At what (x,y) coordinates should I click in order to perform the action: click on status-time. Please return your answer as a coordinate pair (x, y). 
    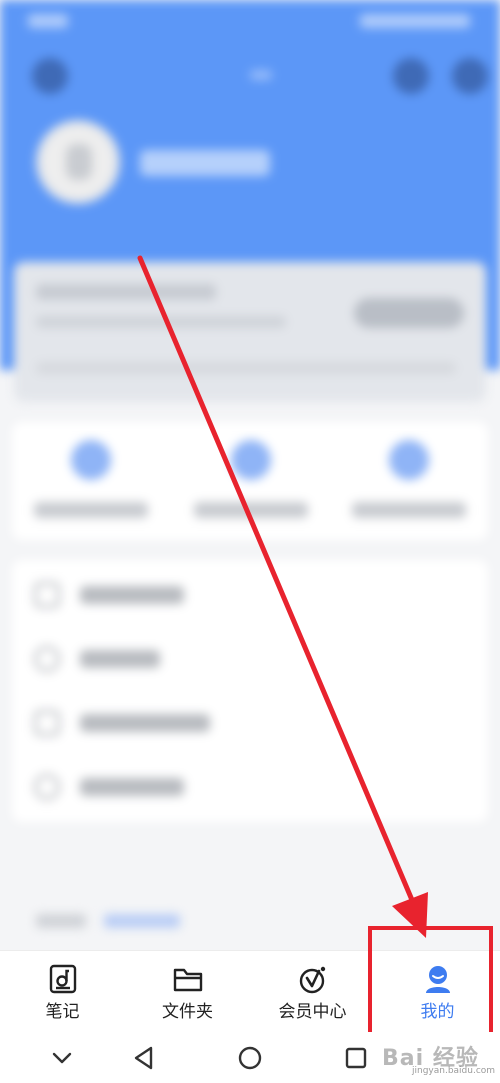
    Looking at the image, I should click on (48, 21).